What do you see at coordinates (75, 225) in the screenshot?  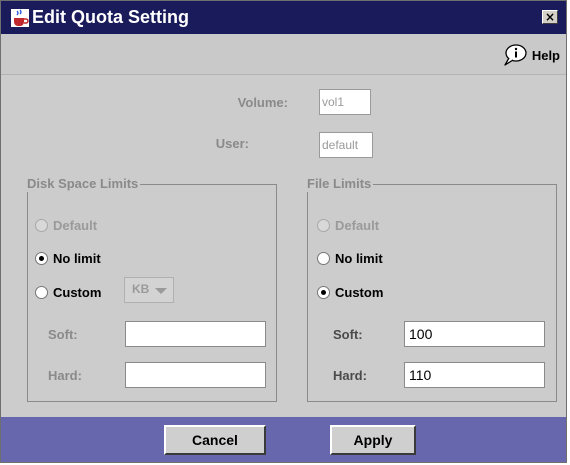 I see `disk-default-label: Default` at bounding box center [75, 225].